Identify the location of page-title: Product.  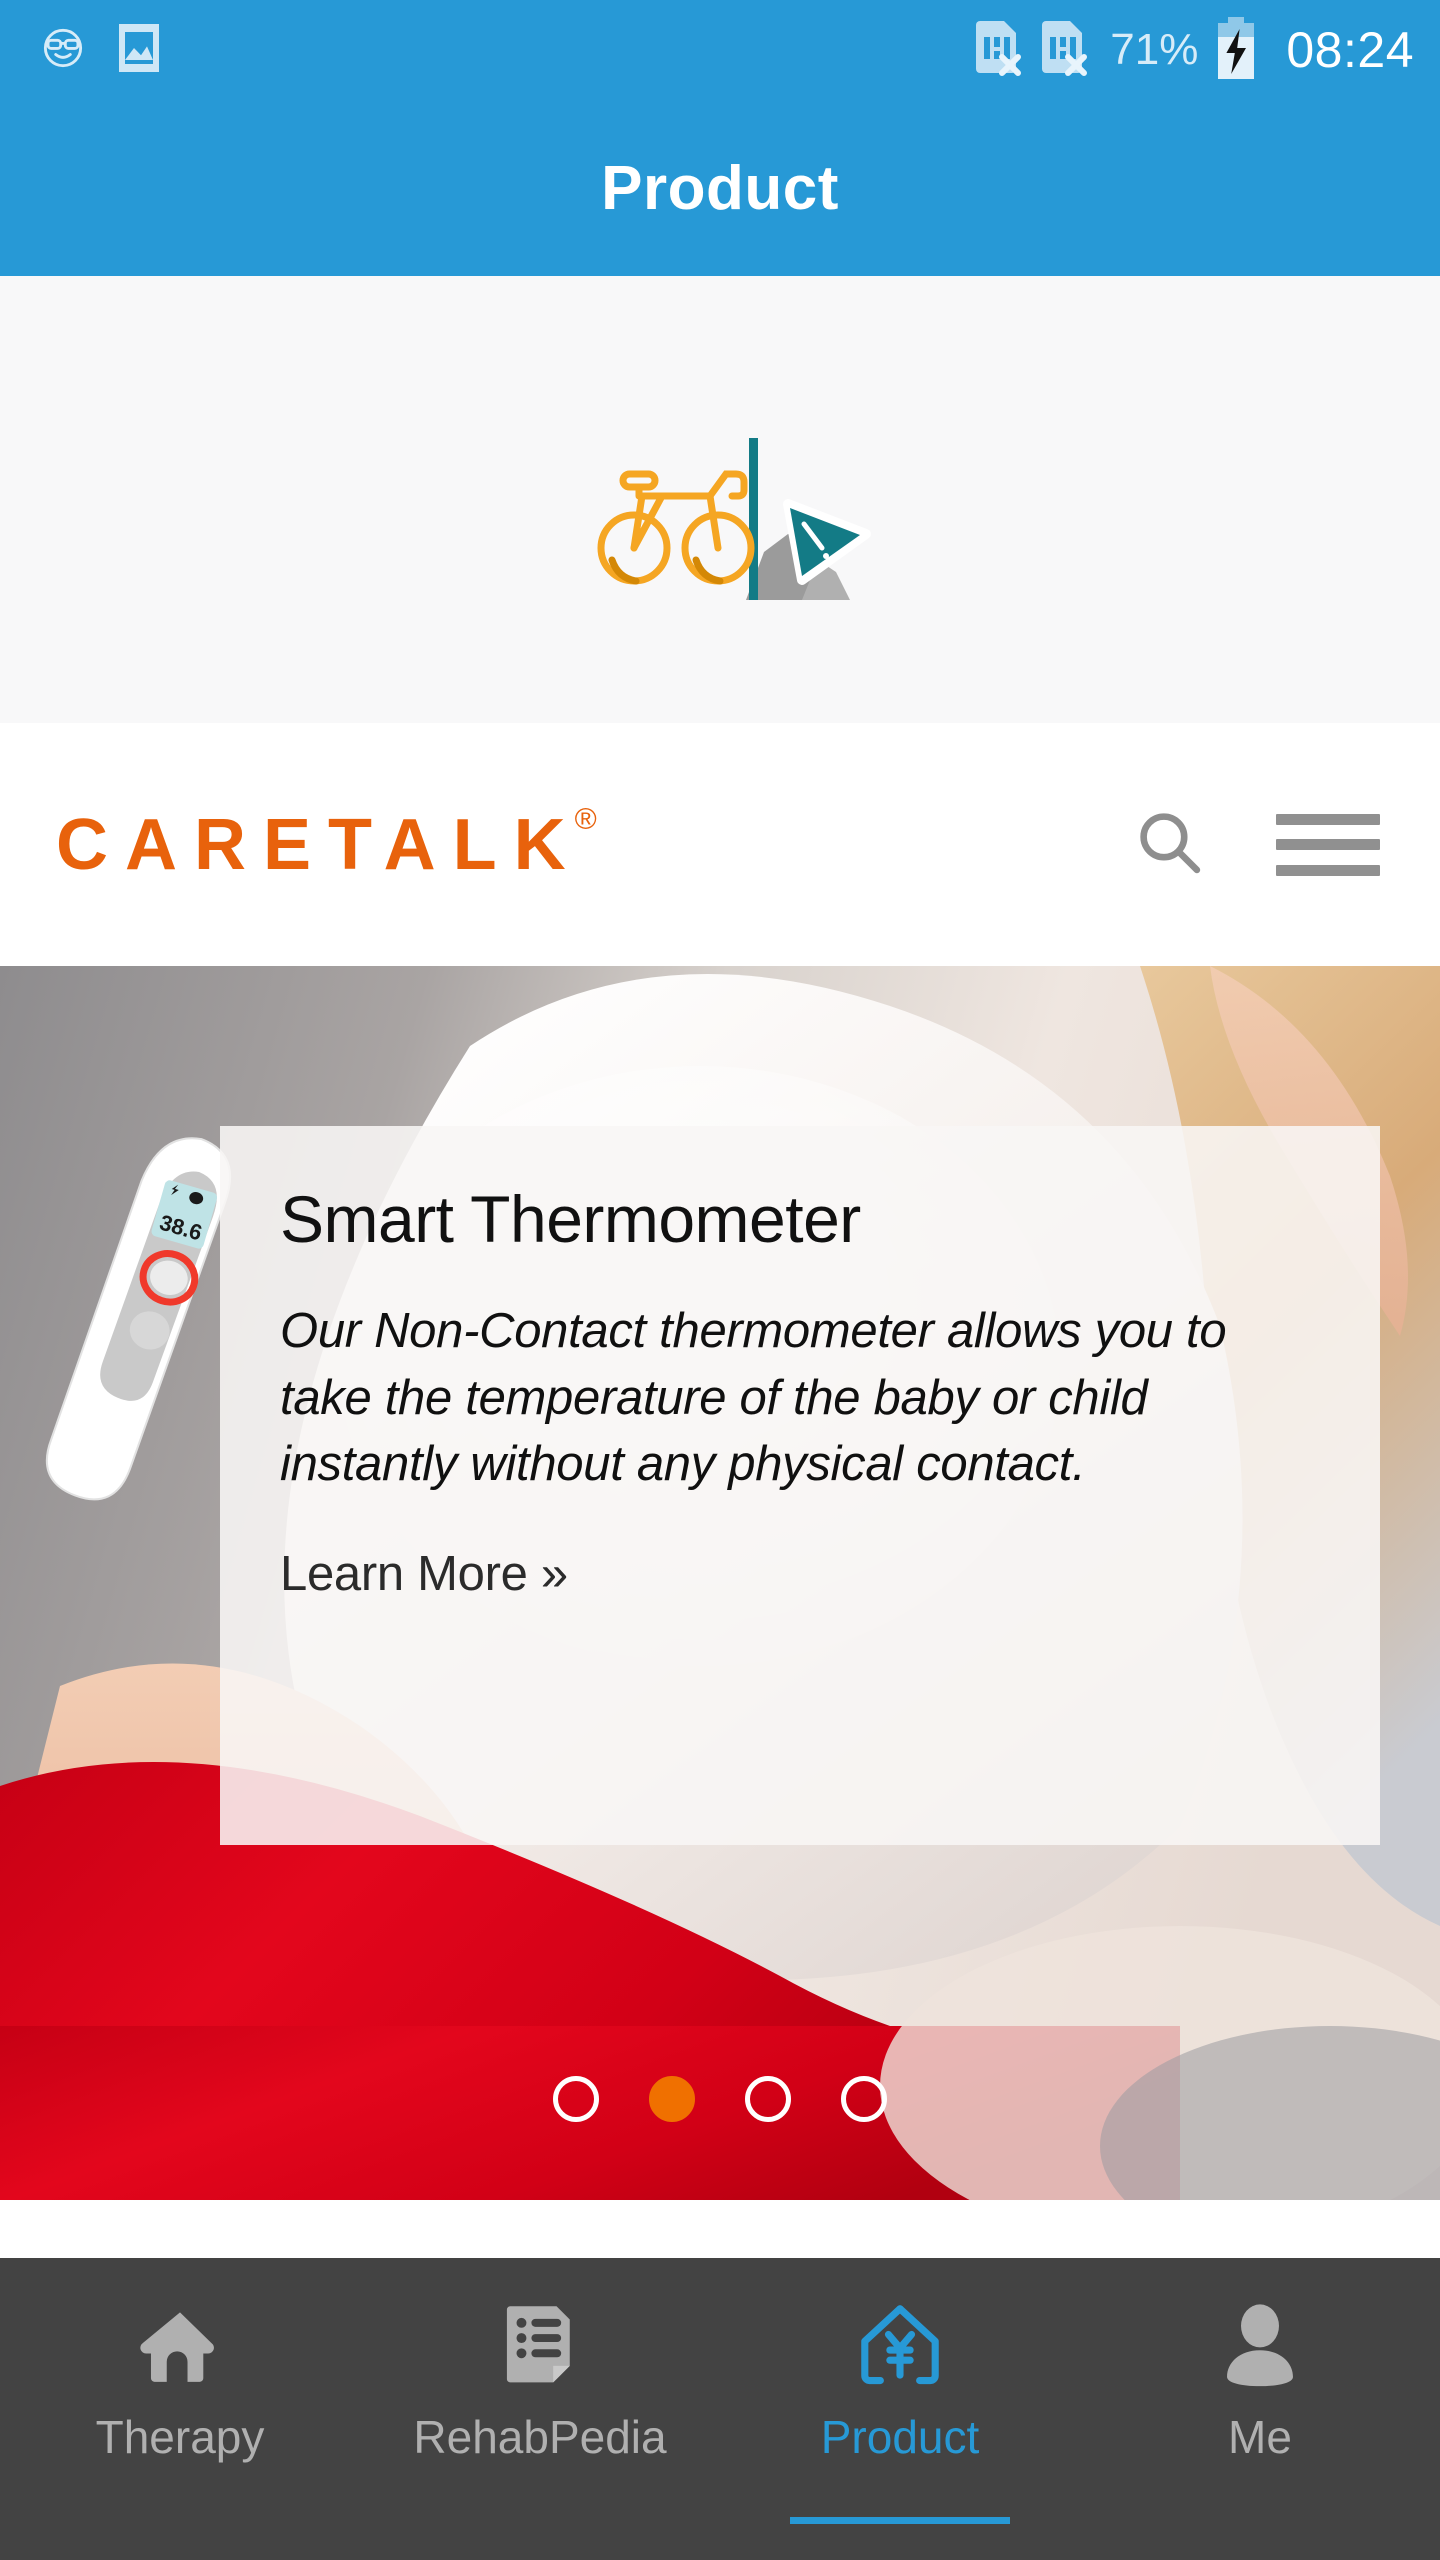
(720, 188).